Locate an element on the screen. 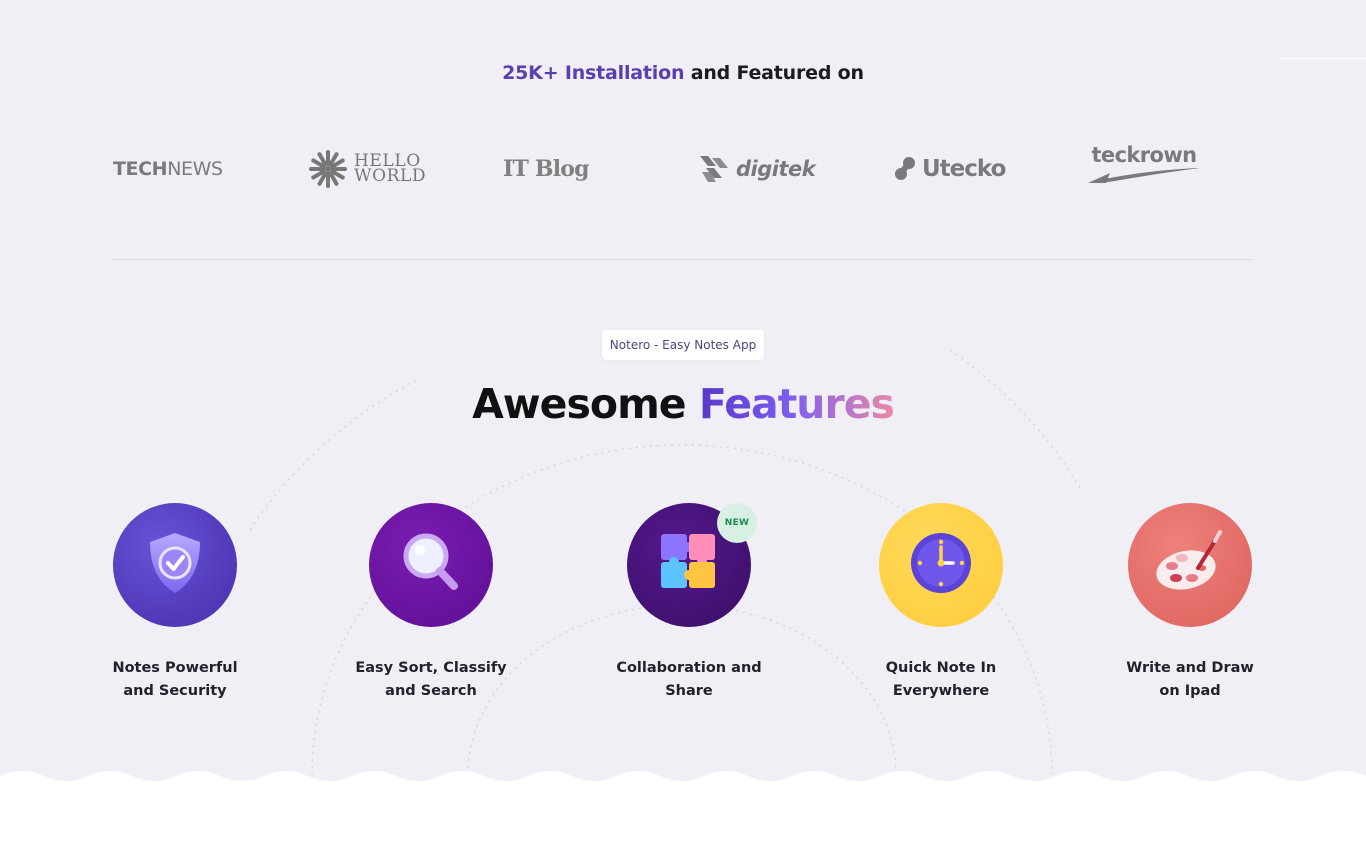 The width and height of the screenshot is (1366, 842). feature-label: Easy Sort, Classify and Search is located at coordinates (431, 679).